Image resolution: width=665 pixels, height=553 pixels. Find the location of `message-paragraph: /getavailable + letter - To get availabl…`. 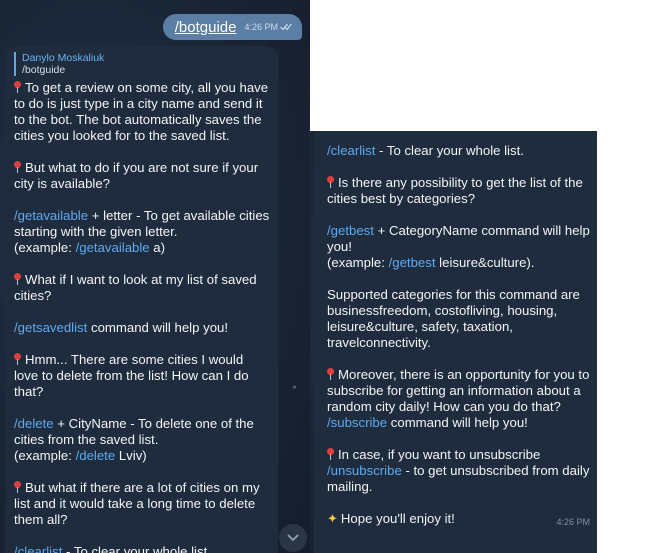

message-paragraph: /getavailable + letter - To get availabl… is located at coordinates (142, 232).